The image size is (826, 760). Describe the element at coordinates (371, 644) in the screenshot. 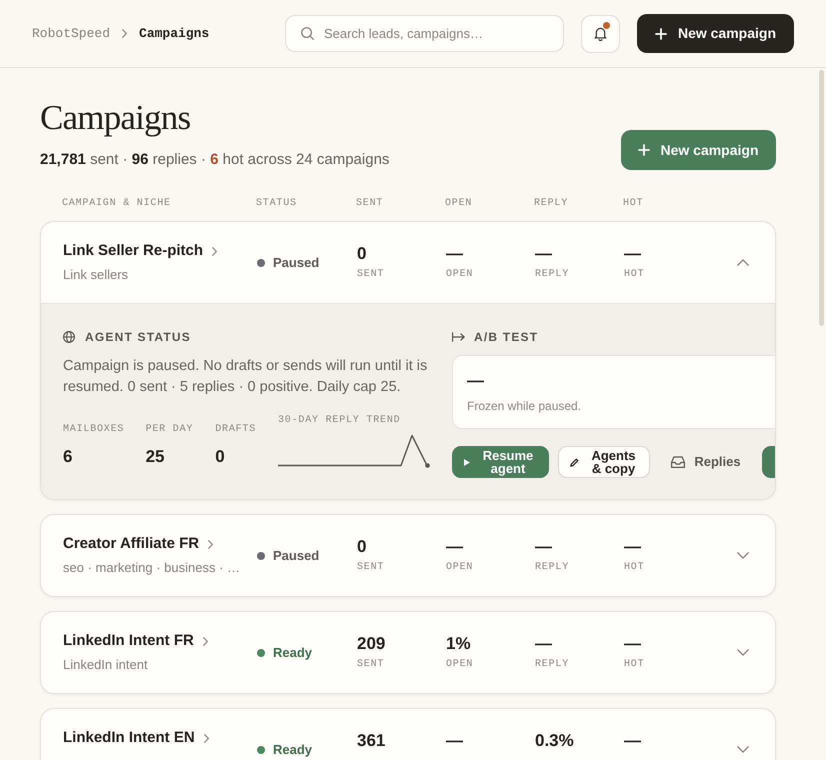

I see `stat-value: 209` at that location.